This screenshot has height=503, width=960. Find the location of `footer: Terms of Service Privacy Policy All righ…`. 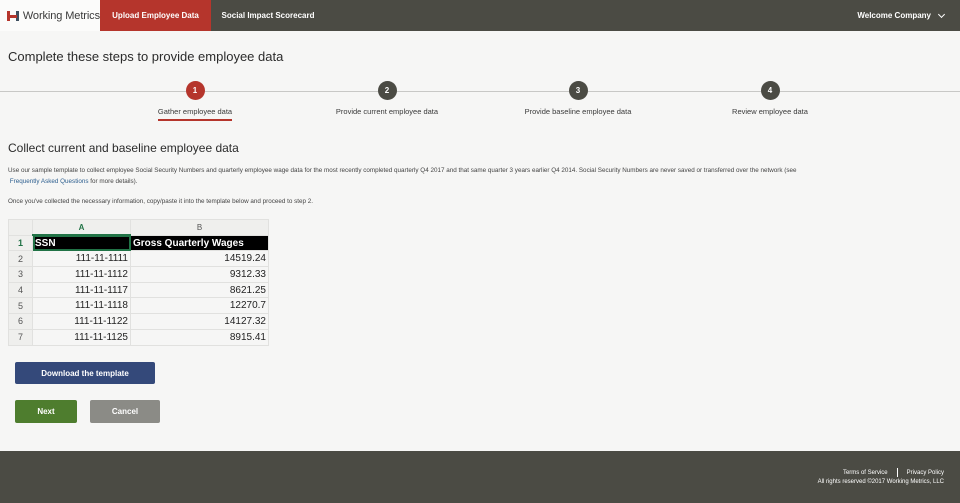

footer: Terms of Service Privacy Policy All righ… is located at coordinates (480, 477).